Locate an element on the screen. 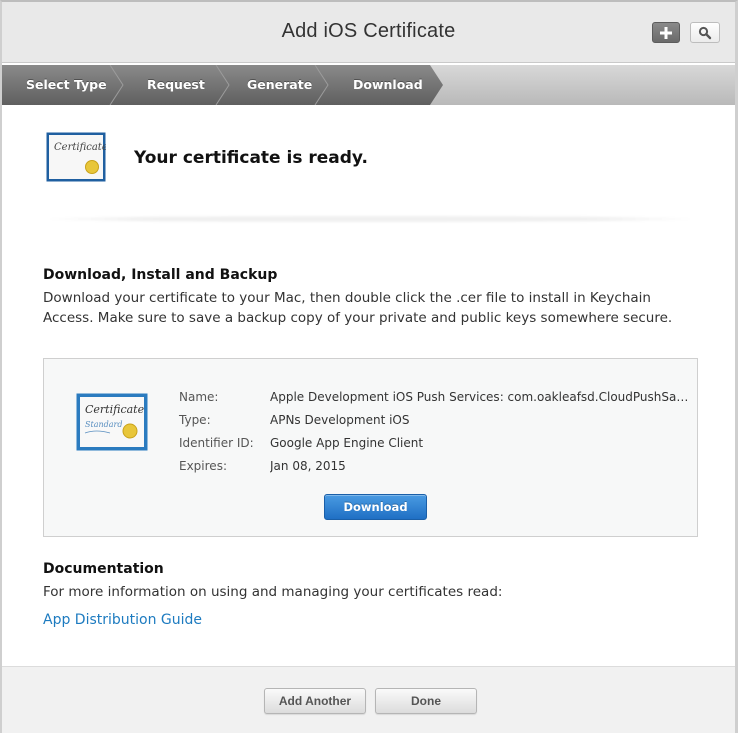 Image resolution: width=738 pixels, height=733 pixels. breadcrumb-step-generate: Generate is located at coordinates (280, 84).